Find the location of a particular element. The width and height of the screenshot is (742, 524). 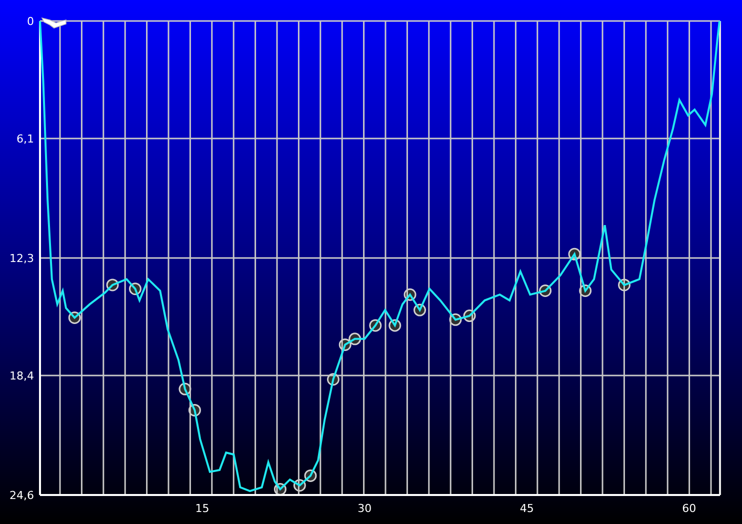

y-axis-label: 24,6 is located at coordinates (22, 495).